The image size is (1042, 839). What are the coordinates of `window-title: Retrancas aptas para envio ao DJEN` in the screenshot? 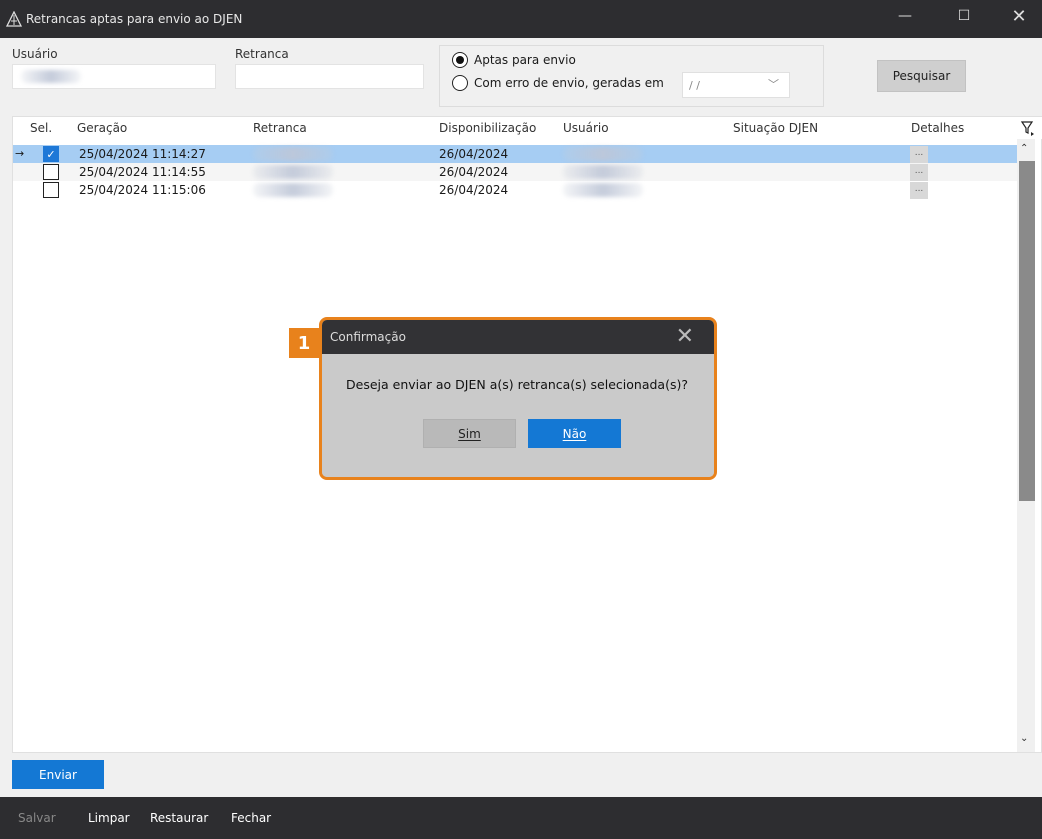 It's located at (134, 19).